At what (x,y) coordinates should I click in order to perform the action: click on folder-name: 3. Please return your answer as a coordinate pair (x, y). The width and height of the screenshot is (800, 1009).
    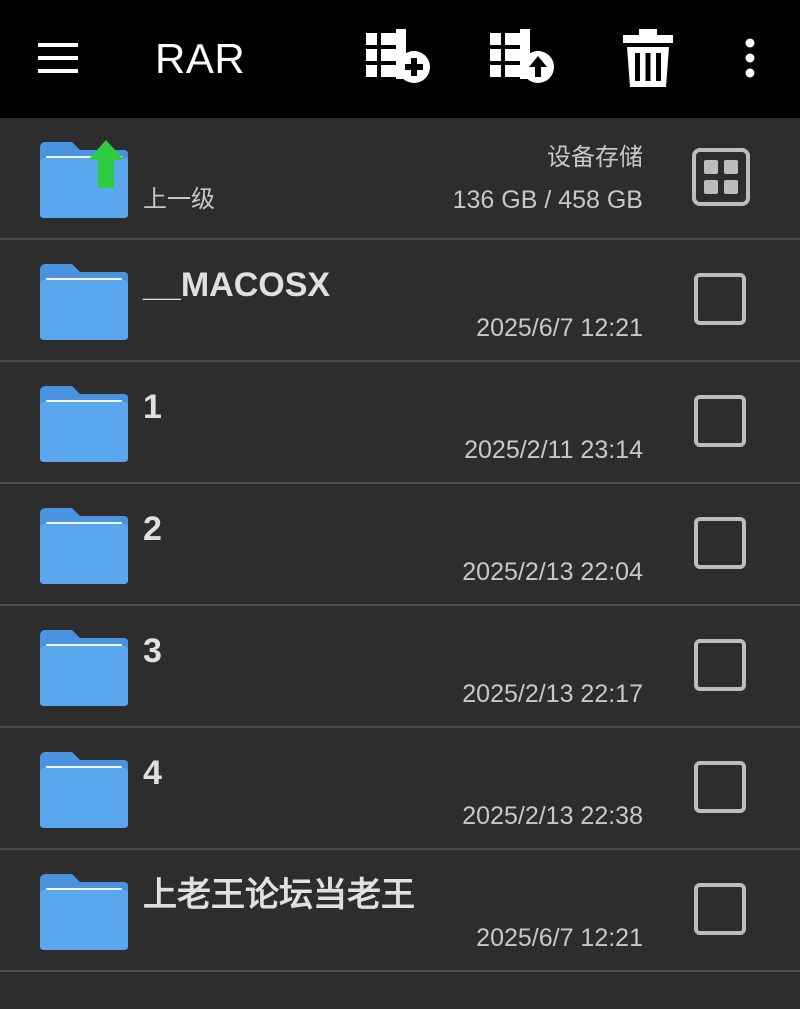
    Looking at the image, I should click on (152, 651).